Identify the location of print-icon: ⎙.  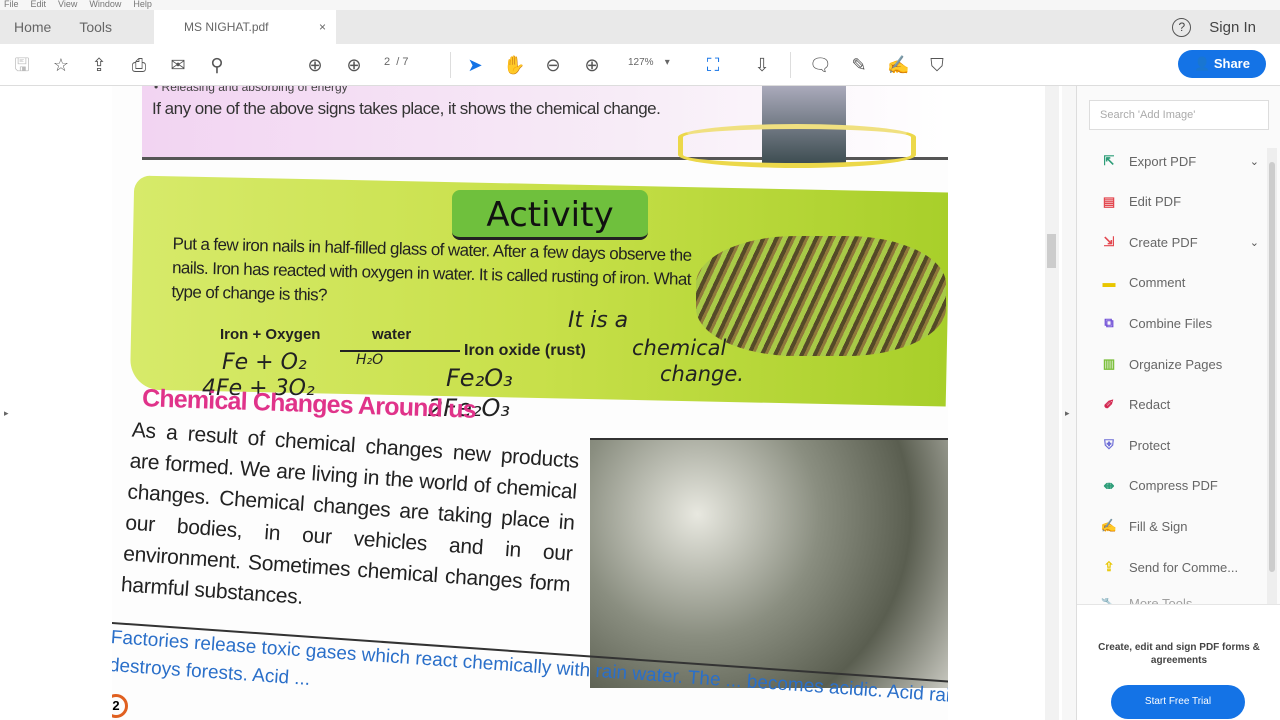
(139, 65).